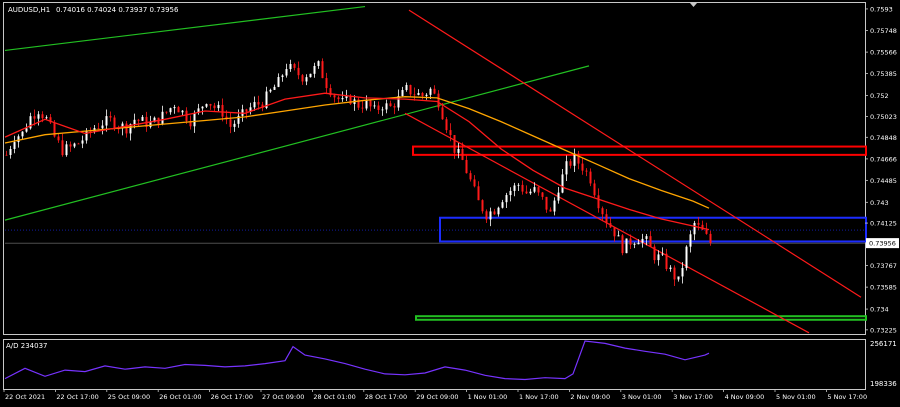 Image resolution: width=900 pixels, height=407 pixels. What do you see at coordinates (883, 330) in the screenshot?
I see `price-tick-label: 0.73225` at bounding box center [883, 330].